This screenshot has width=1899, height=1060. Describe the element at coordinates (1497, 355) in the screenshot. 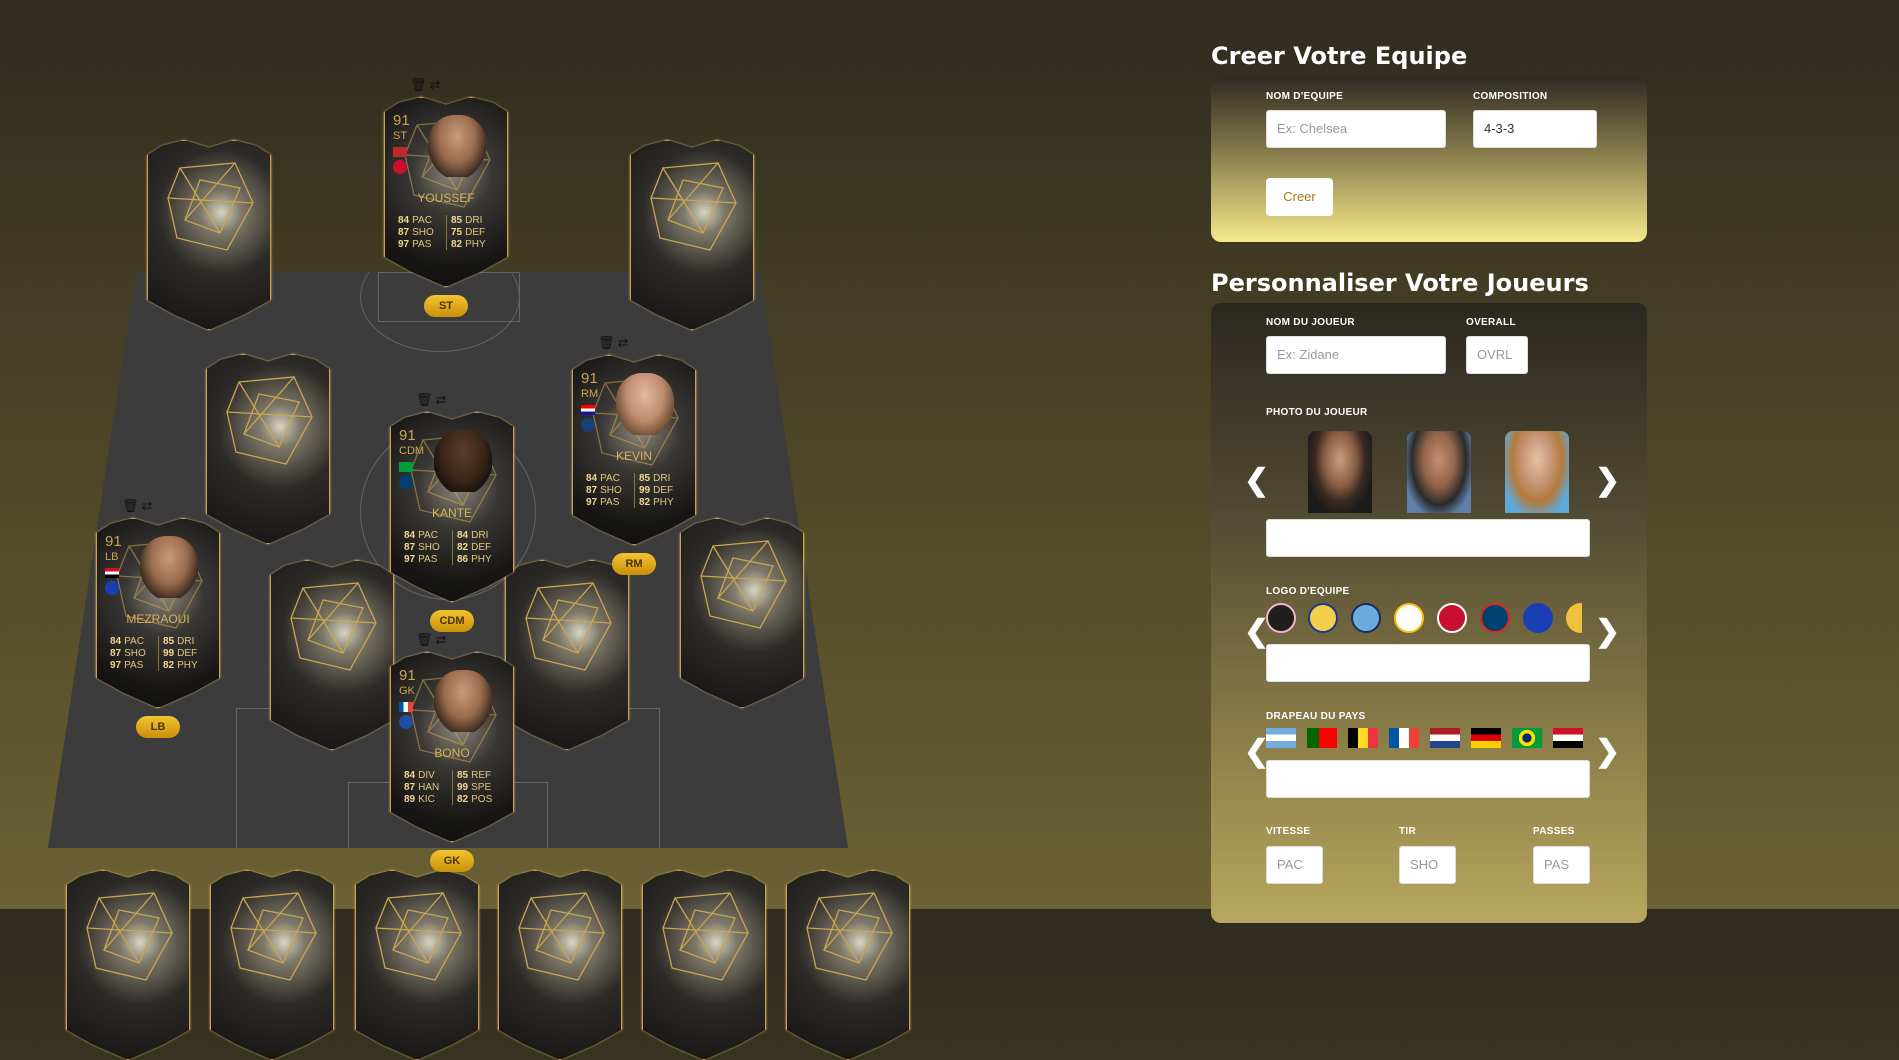

I see `overall-input: OVRL` at that location.